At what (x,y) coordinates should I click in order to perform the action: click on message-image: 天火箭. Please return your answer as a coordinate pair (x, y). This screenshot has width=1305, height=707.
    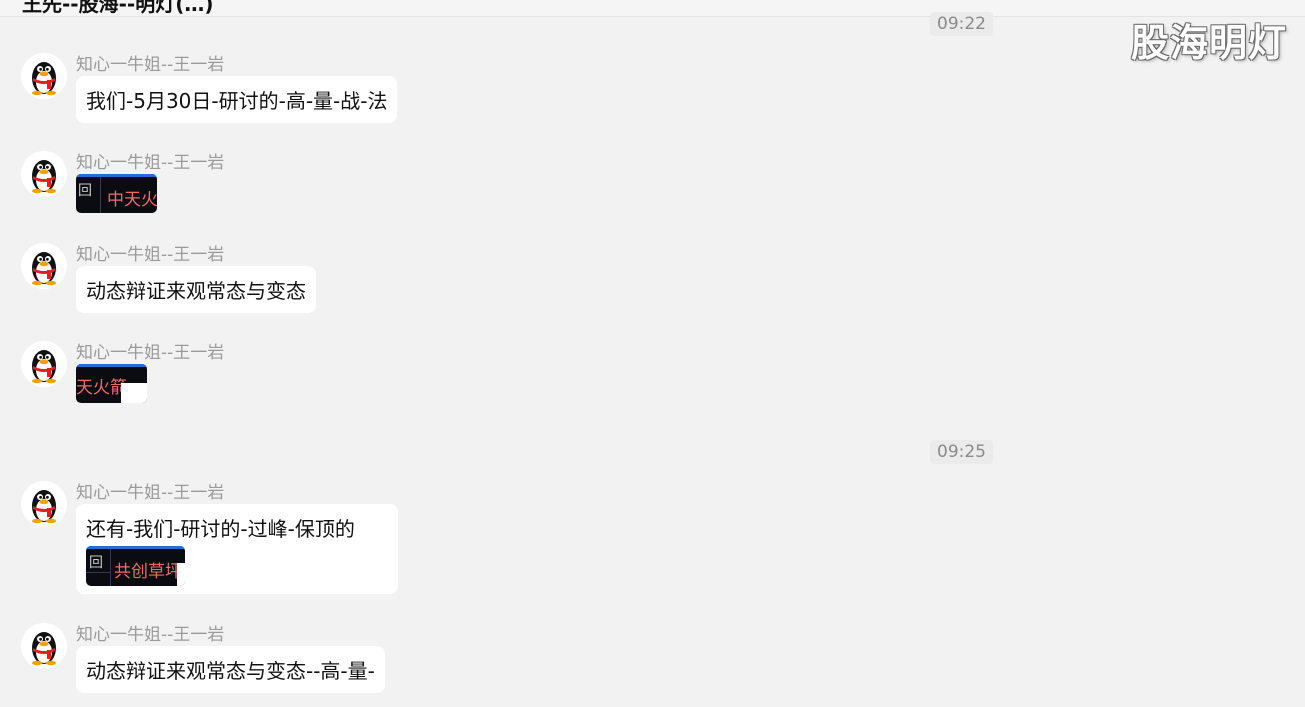
    Looking at the image, I should click on (111, 383).